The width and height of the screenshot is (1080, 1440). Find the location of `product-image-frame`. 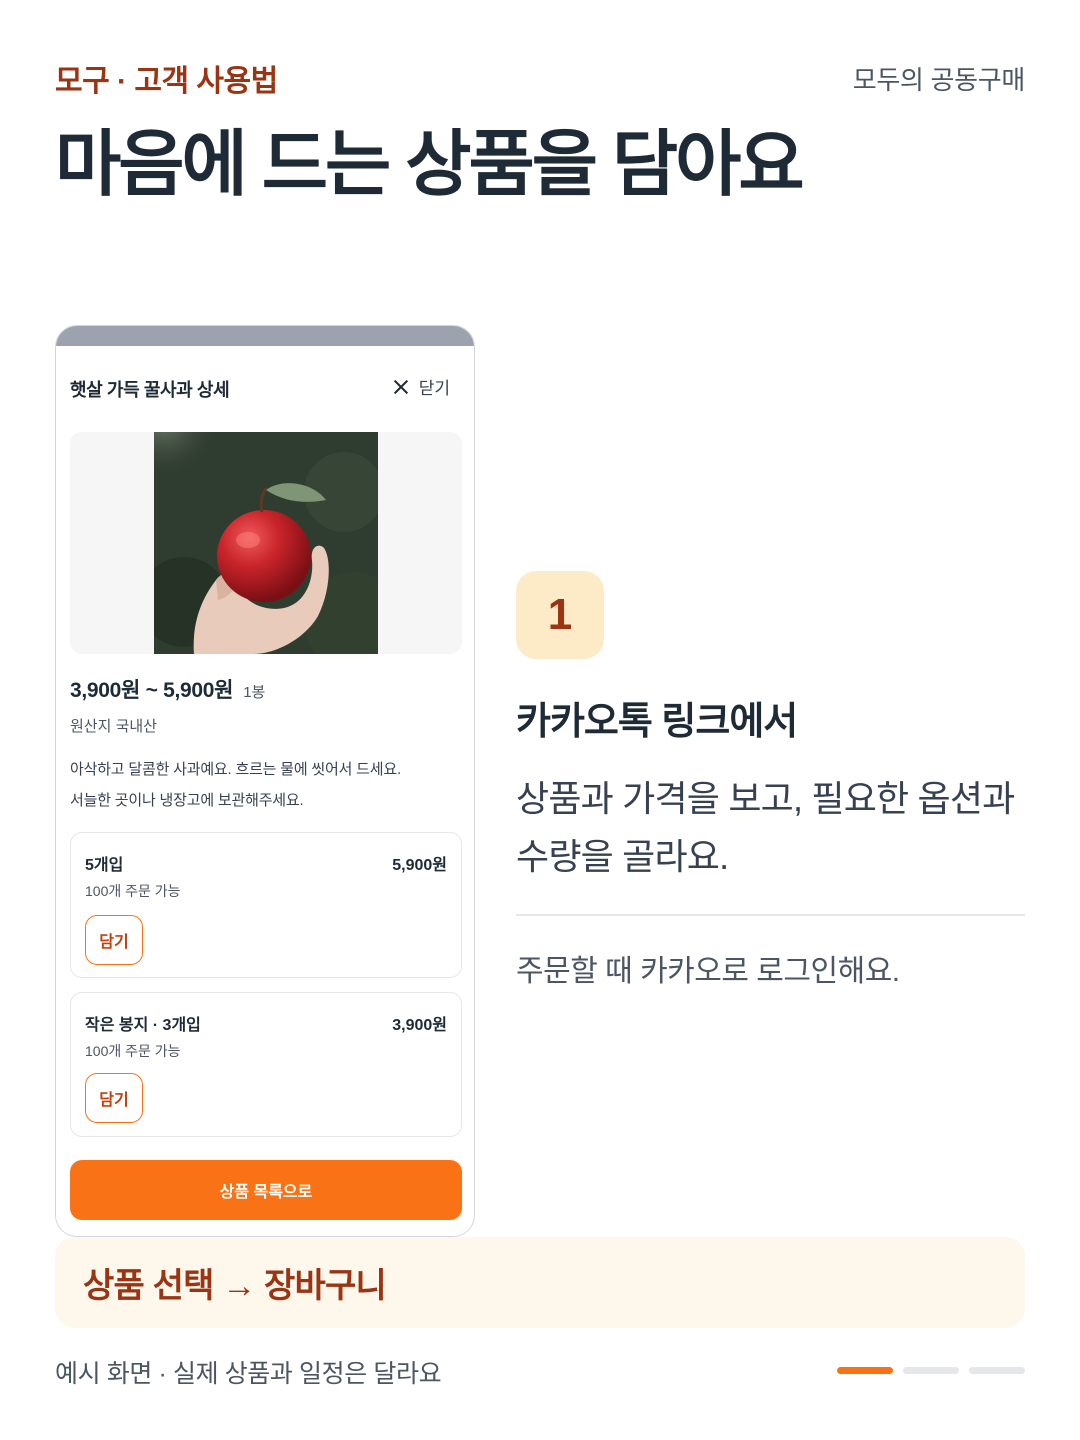

product-image-frame is located at coordinates (266, 543).